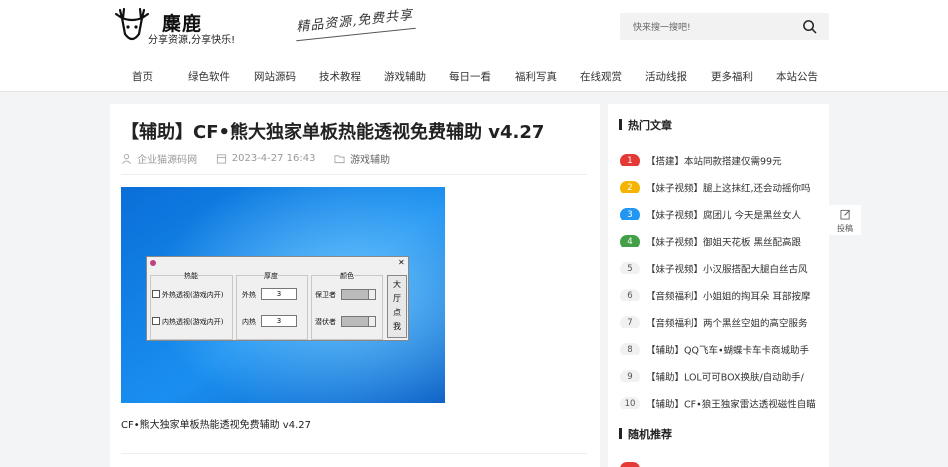  What do you see at coordinates (725, 377) in the screenshot?
I see `hot-article-title: 【辅助】LOL可可BOX换肤/自动助手/` at bounding box center [725, 377].